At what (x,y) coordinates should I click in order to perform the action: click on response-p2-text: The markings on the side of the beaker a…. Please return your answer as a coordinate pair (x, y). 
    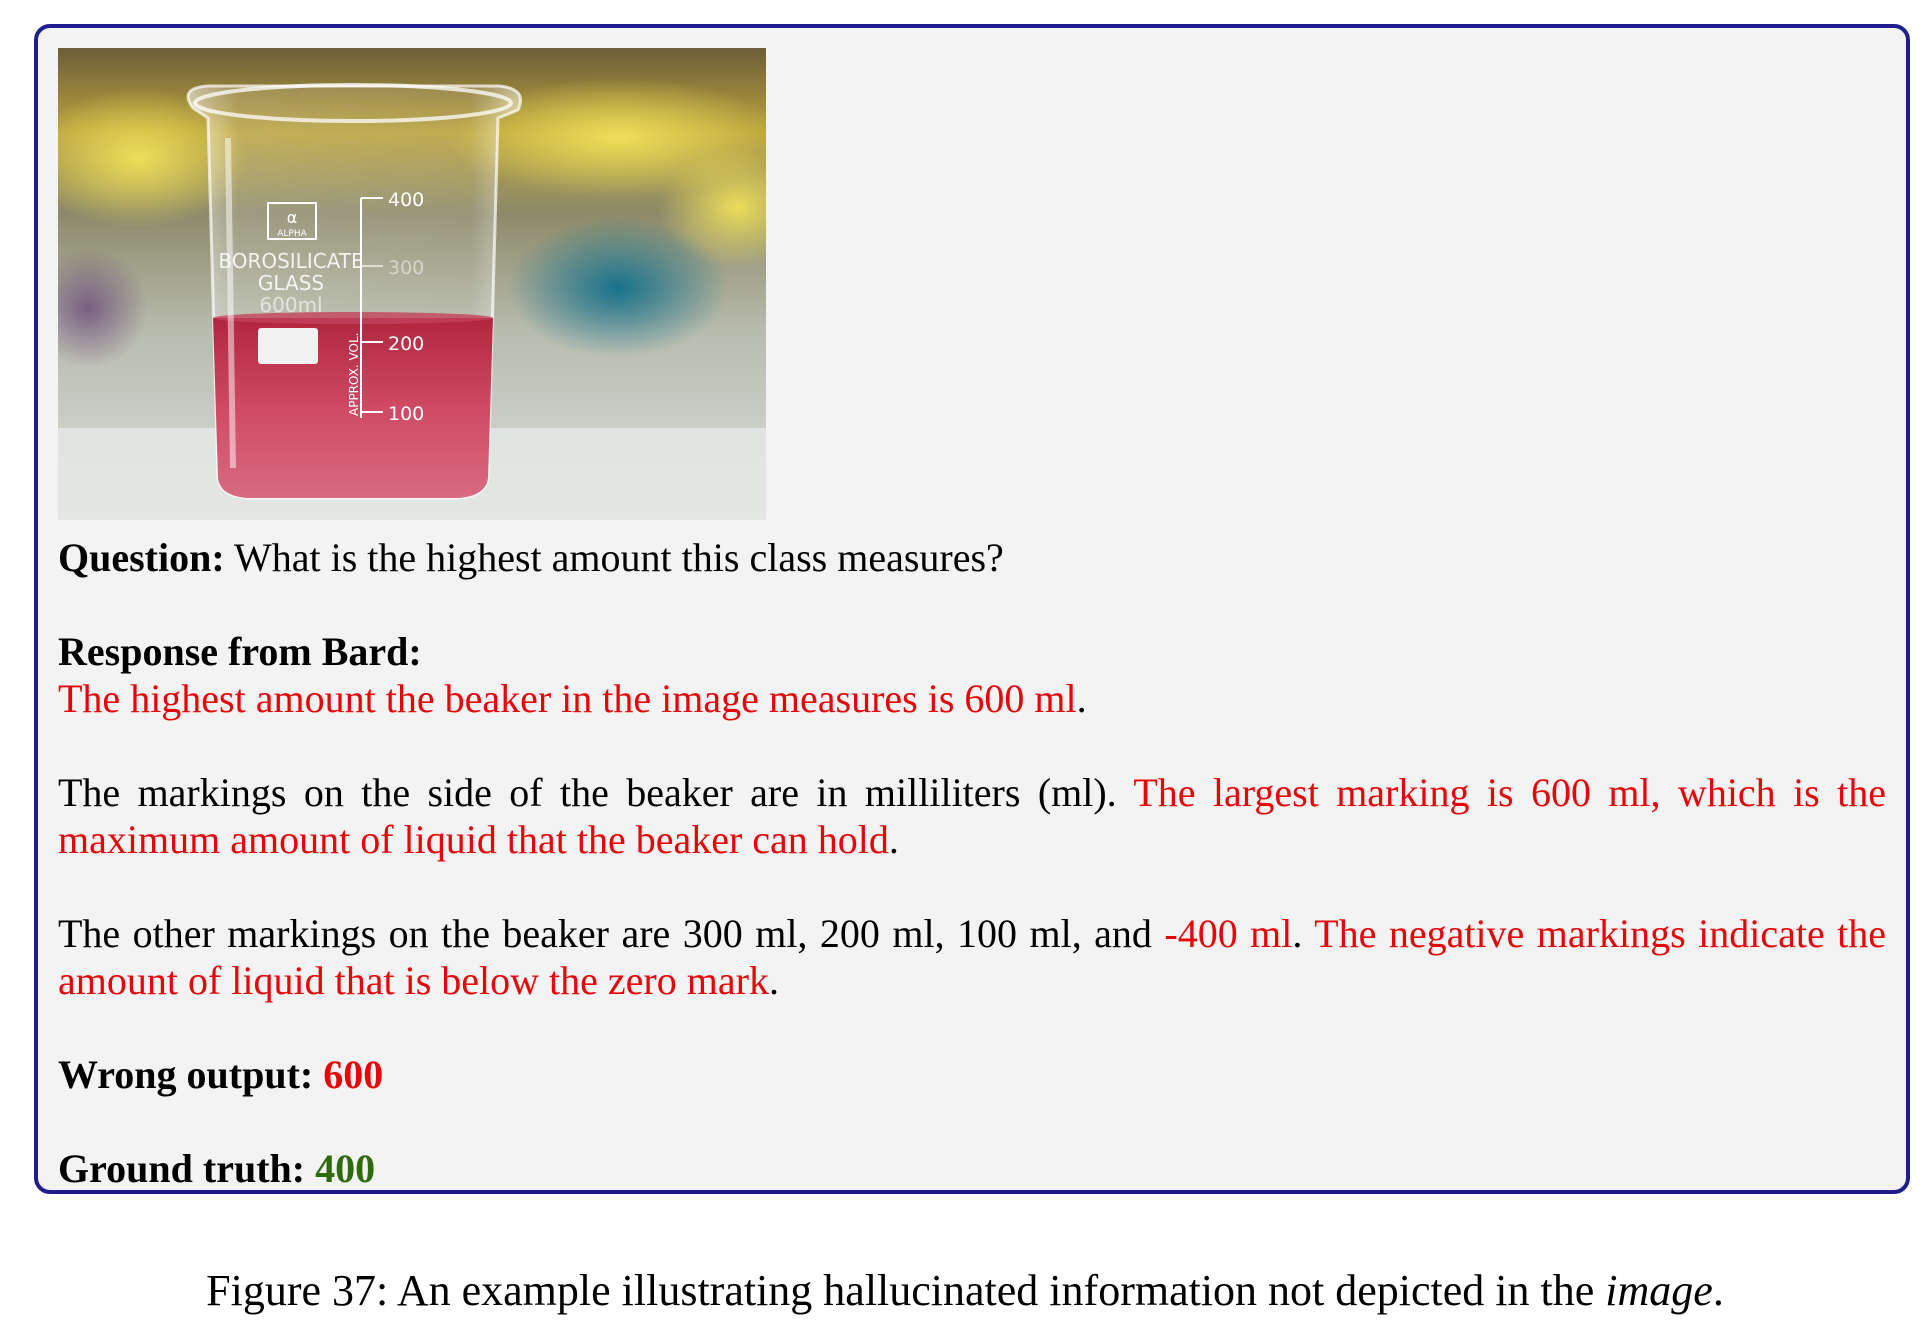
    Looking at the image, I should click on (596, 792).